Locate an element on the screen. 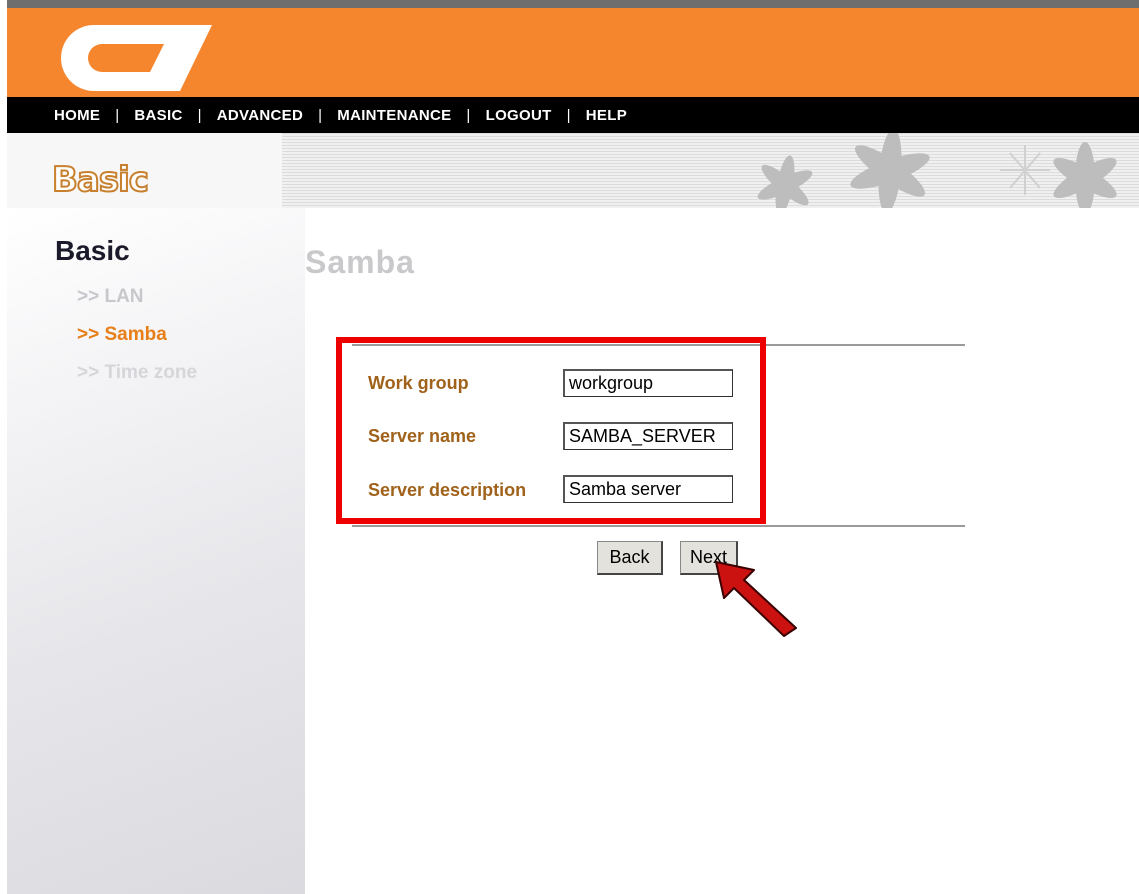 The image size is (1139, 894). nav-logout: LOGOUT is located at coordinates (519, 115).